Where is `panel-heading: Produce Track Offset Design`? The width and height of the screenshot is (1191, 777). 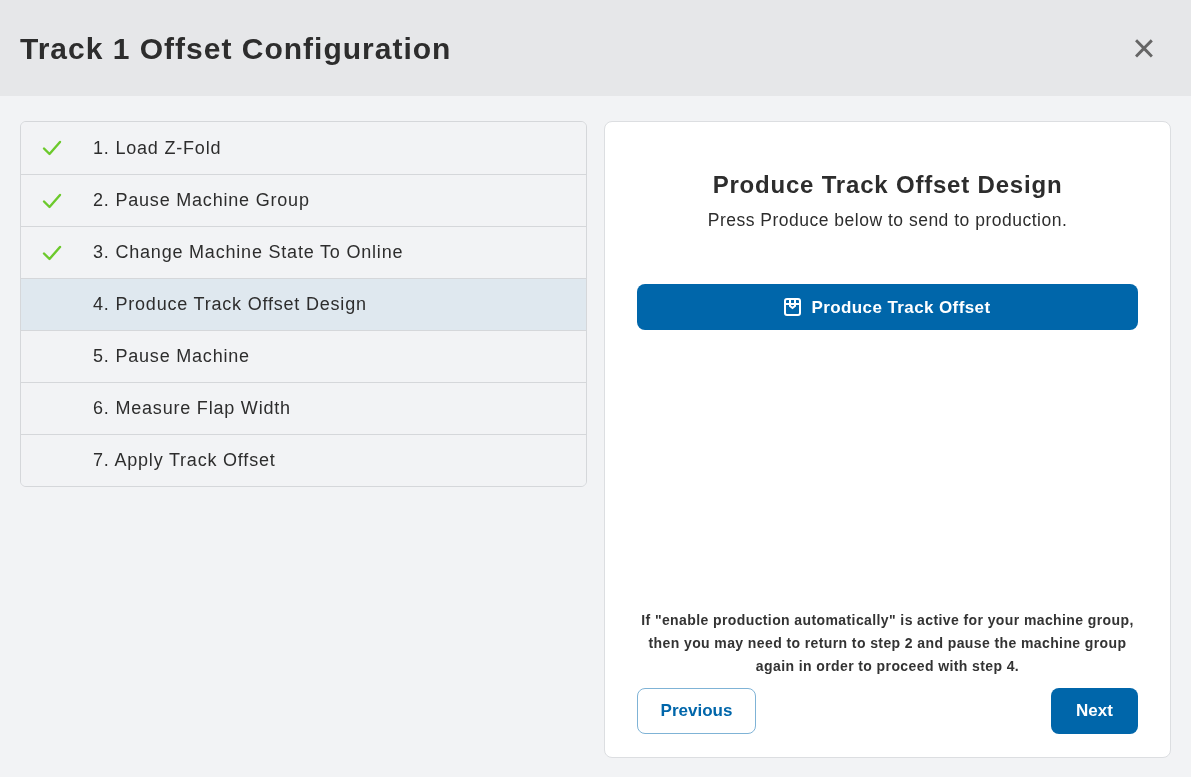 panel-heading: Produce Track Offset Design is located at coordinates (887, 185).